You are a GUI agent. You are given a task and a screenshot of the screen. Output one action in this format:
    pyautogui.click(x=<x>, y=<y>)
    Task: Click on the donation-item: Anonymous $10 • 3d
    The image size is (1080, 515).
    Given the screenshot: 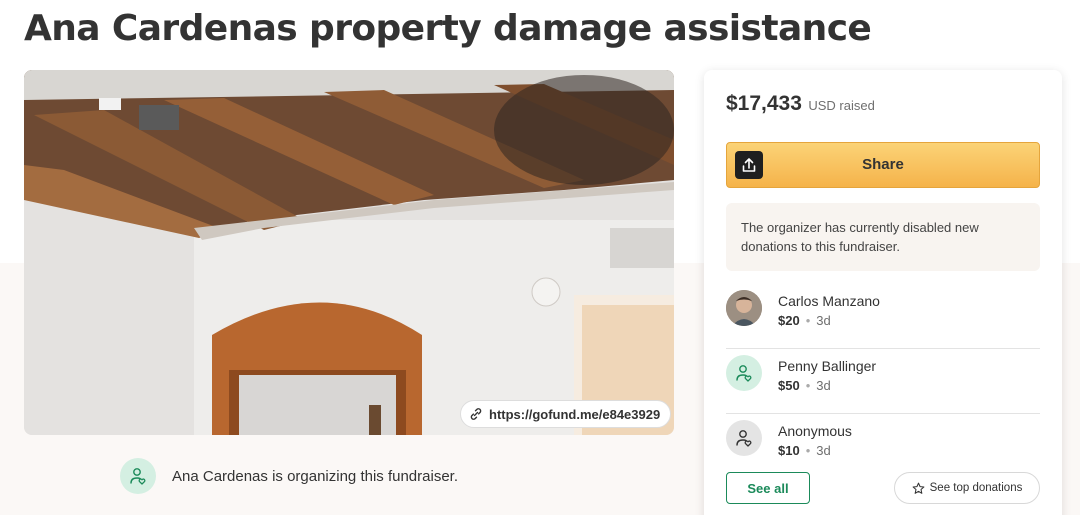 What is the action you would take?
    pyautogui.click(x=883, y=447)
    